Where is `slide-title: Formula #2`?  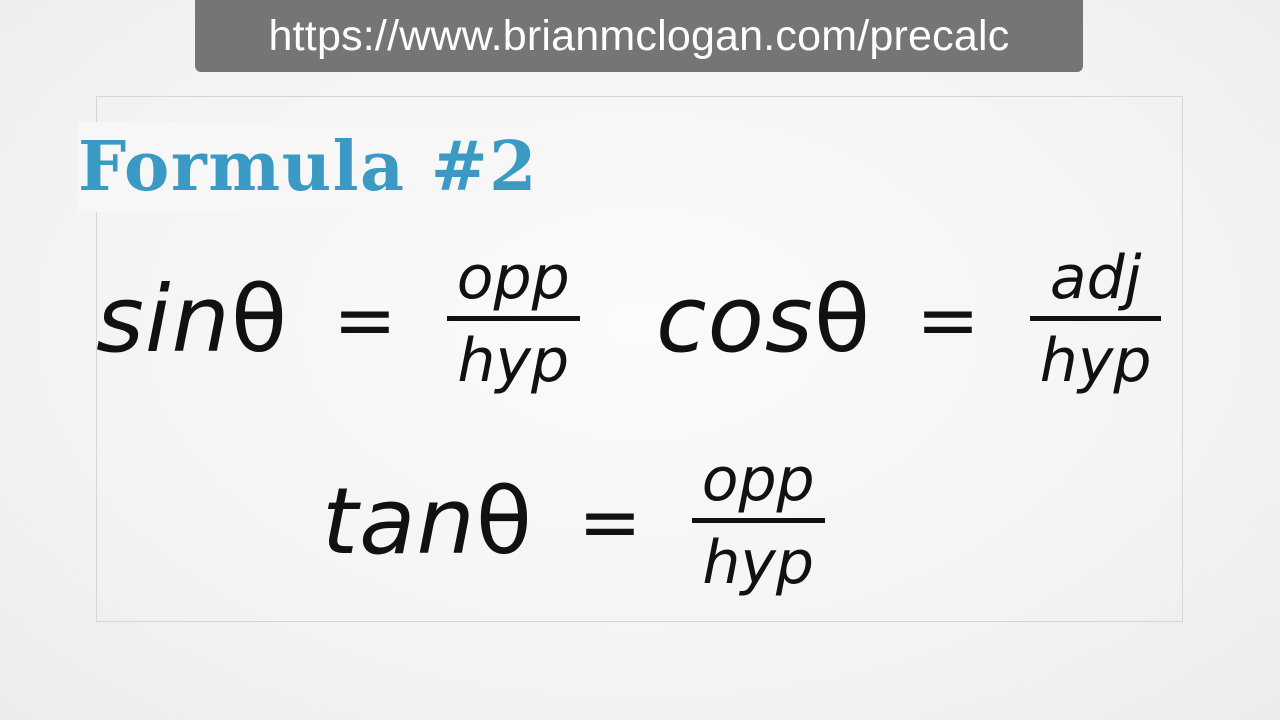 slide-title: Formula #2 is located at coordinates (311, 167).